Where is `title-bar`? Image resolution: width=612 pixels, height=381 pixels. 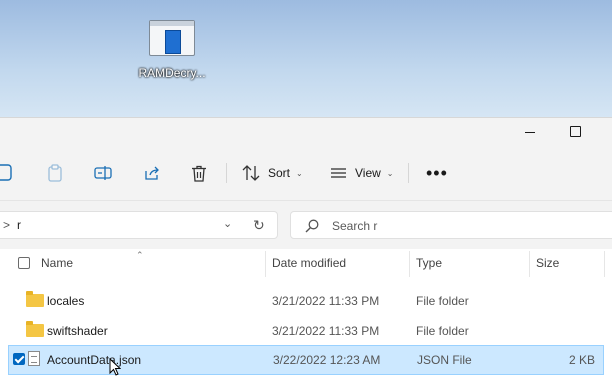
title-bar is located at coordinates (306, 132).